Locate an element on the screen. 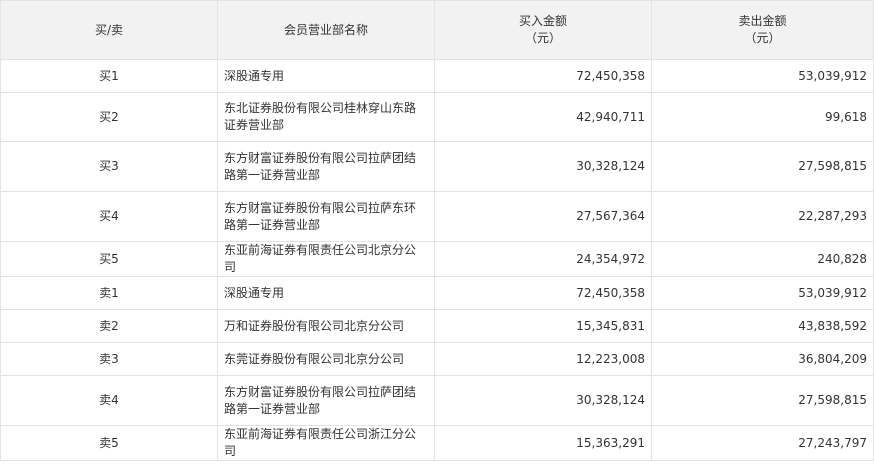  header-buy-amount-label: 买入金额 is located at coordinates (542, 21).